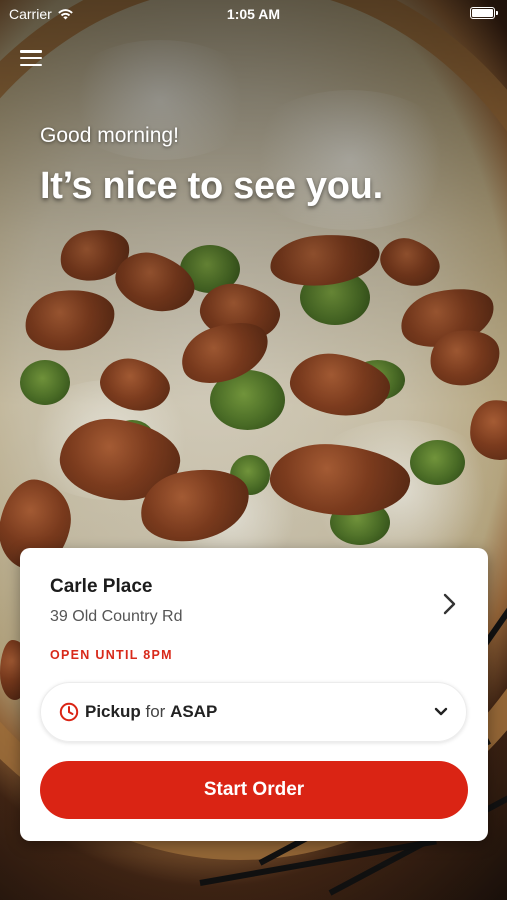 The height and width of the screenshot is (900, 507). What do you see at coordinates (254, 790) in the screenshot?
I see `start-order-button: Start Order` at bounding box center [254, 790].